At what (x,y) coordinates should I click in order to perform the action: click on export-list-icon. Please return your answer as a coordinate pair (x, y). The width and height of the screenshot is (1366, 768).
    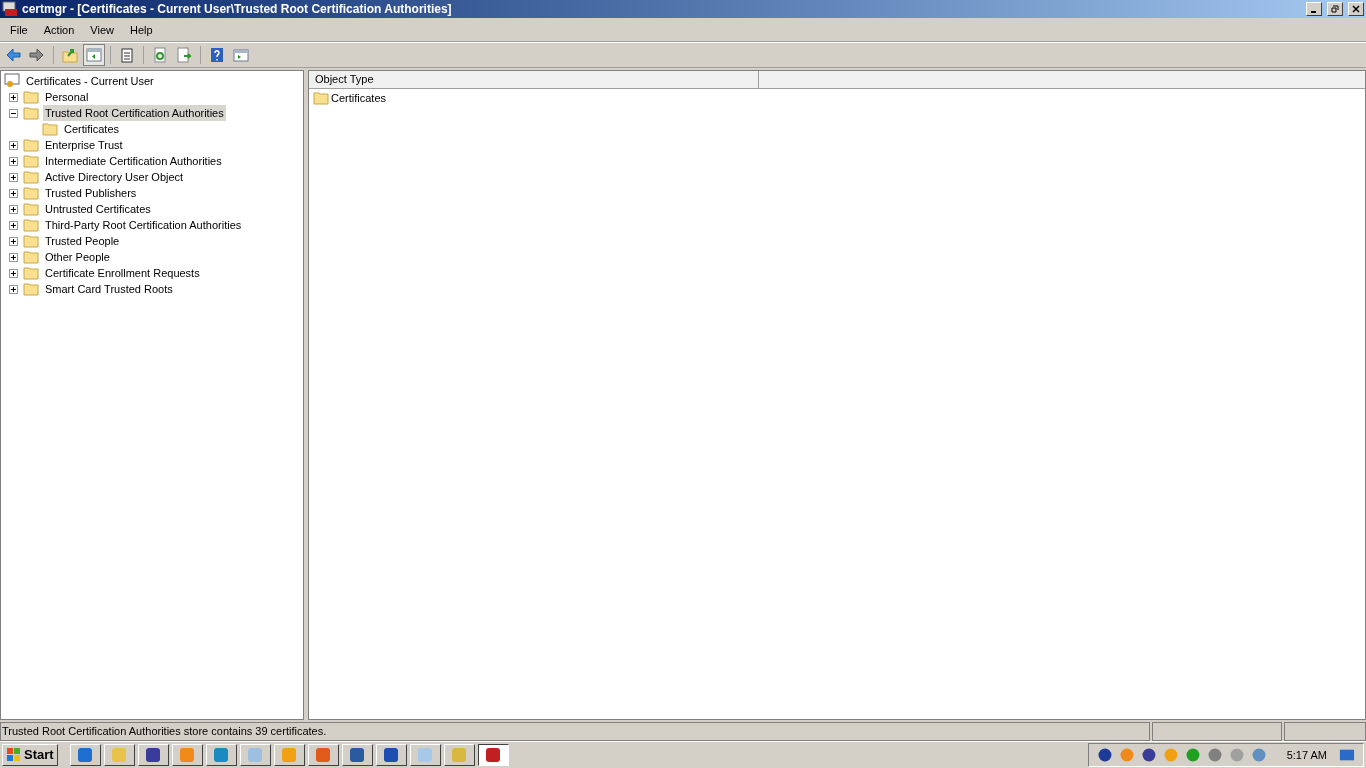
    Looking at the image, I should click on (184, 55).